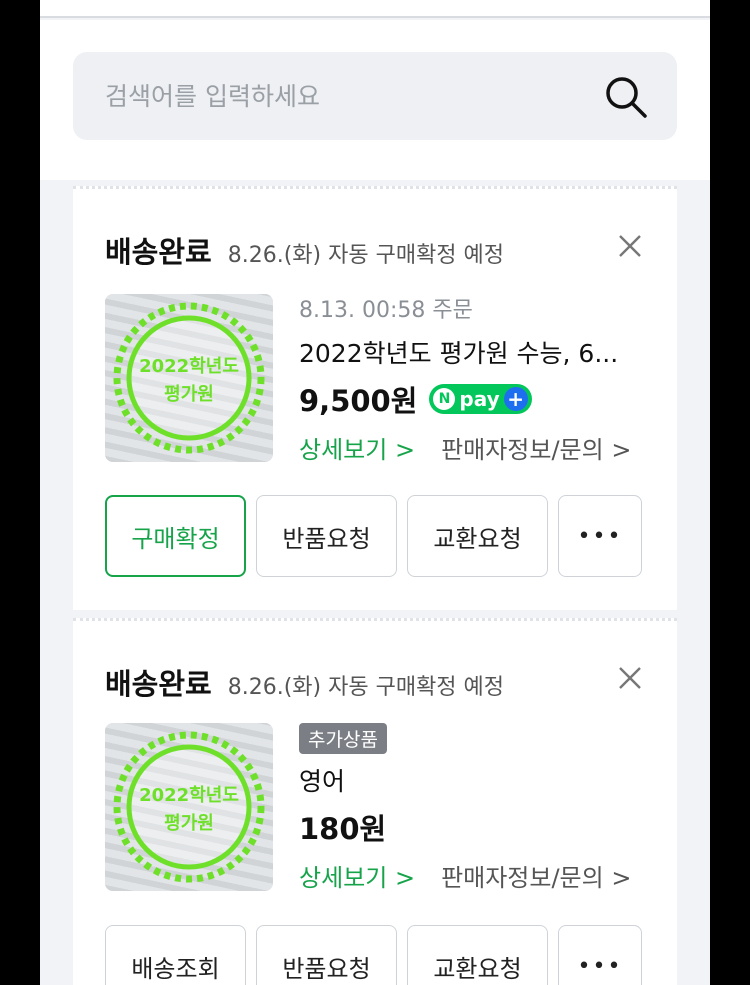  I want to click on search-section, so click(375, 100).